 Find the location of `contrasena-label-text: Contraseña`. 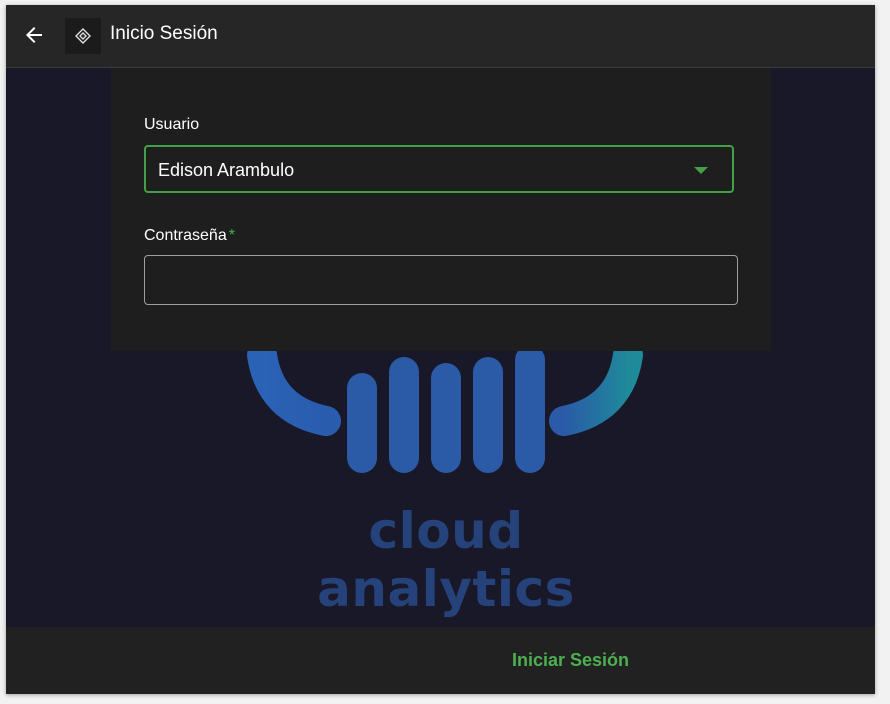

contrasena-label-text: Contraseña is located at coordinates (185, 235).